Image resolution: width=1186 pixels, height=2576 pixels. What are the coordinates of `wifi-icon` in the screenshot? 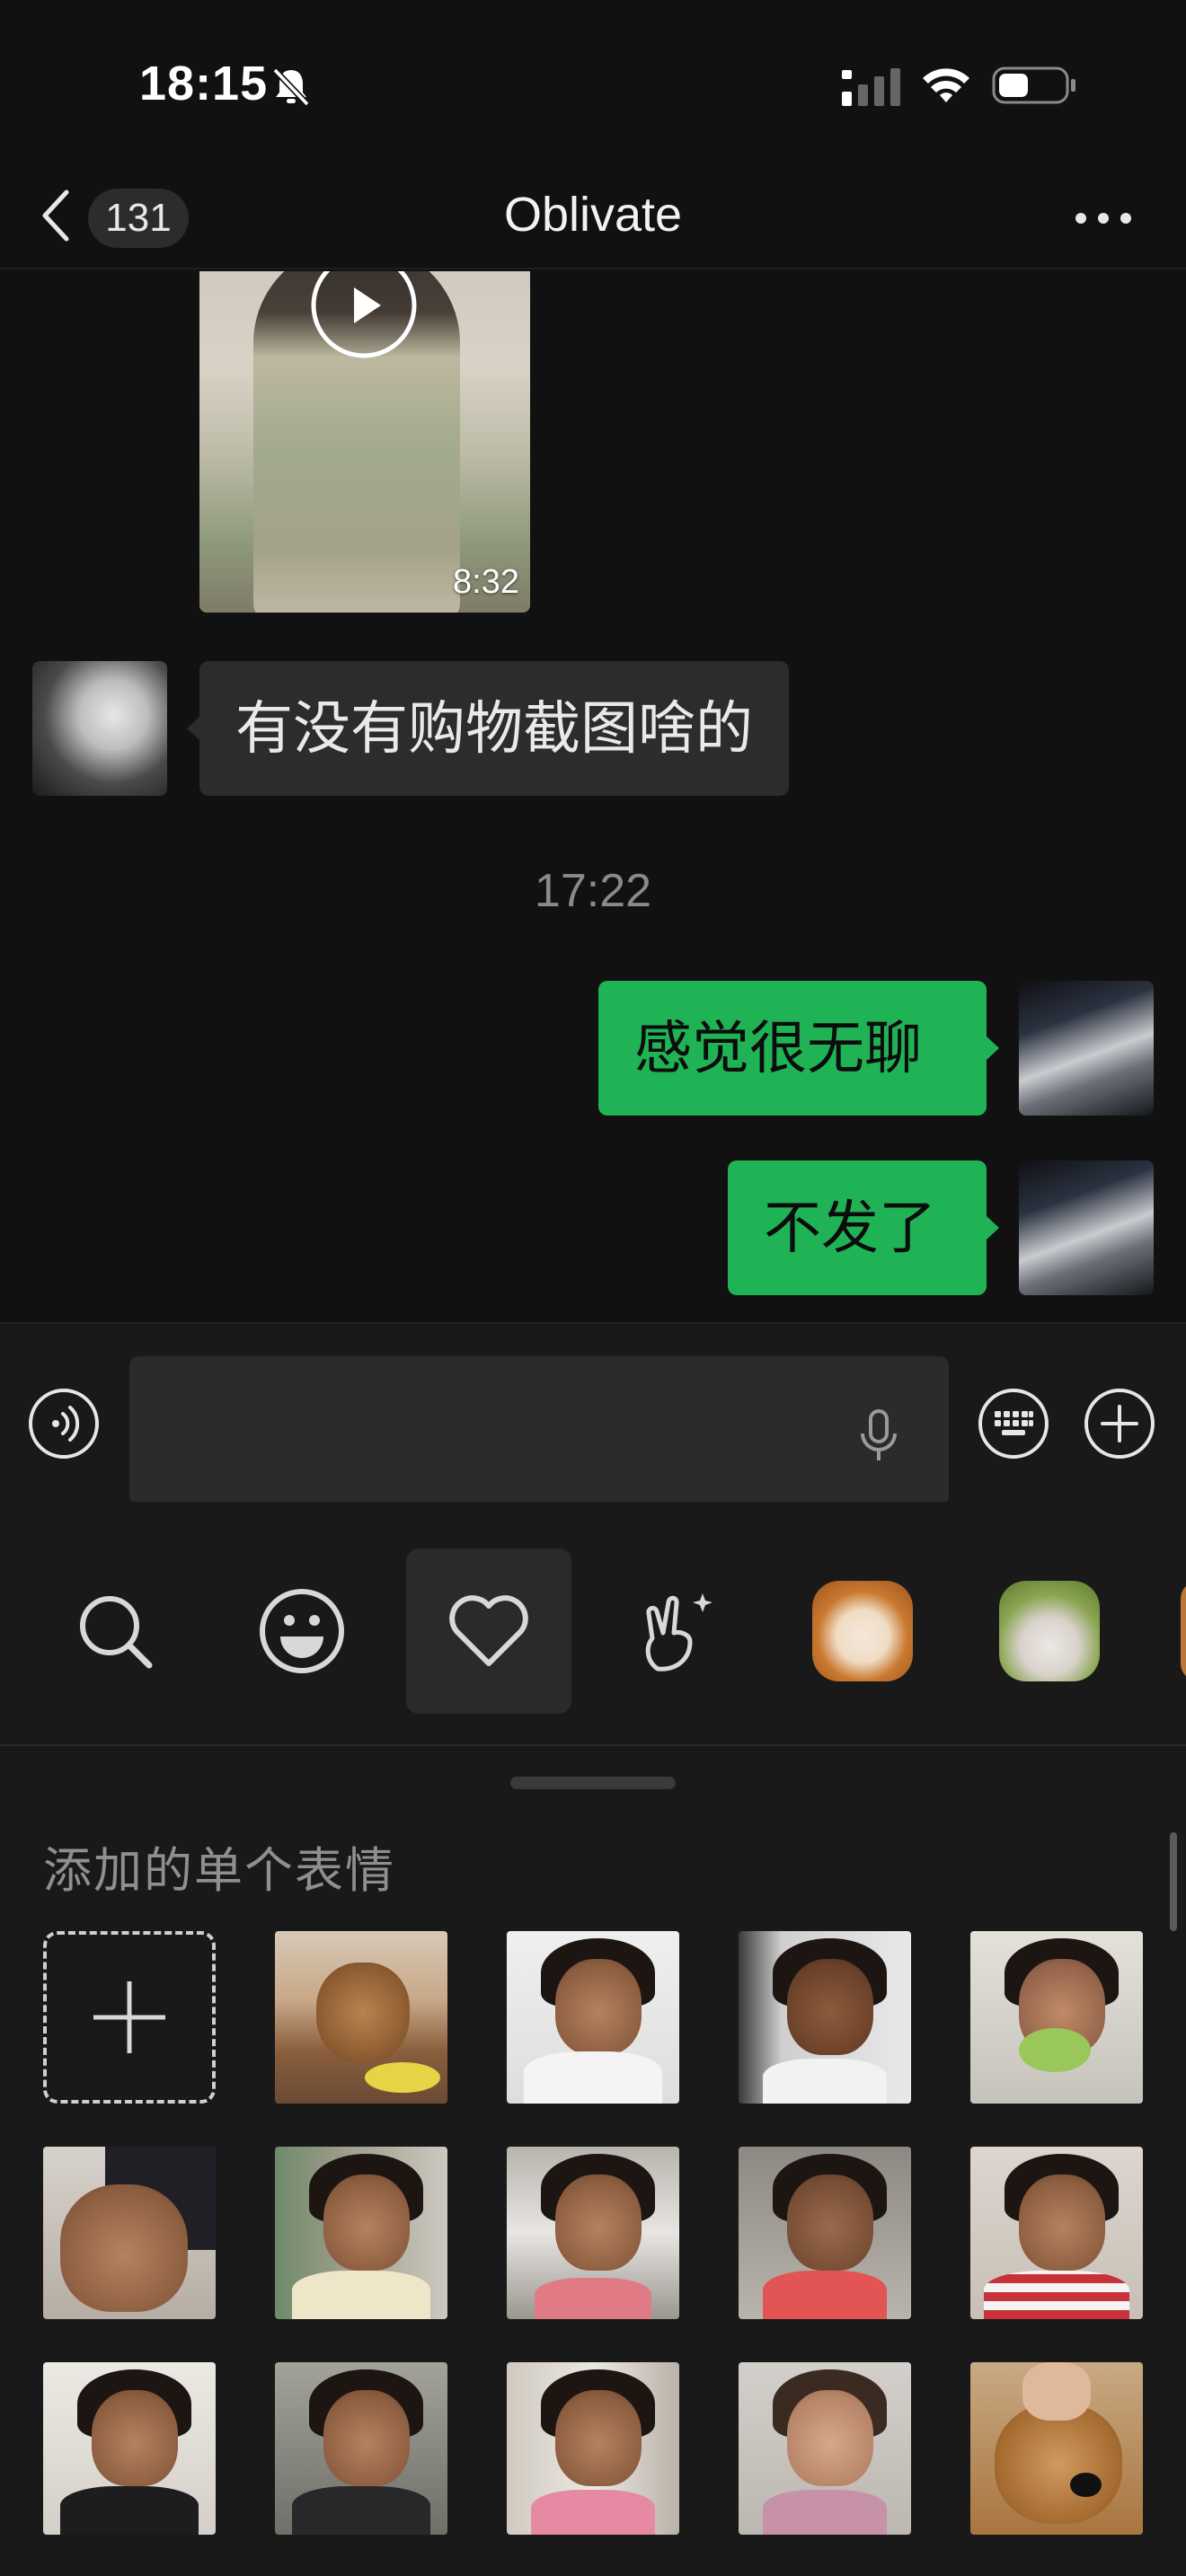 It's located at (946, 85).